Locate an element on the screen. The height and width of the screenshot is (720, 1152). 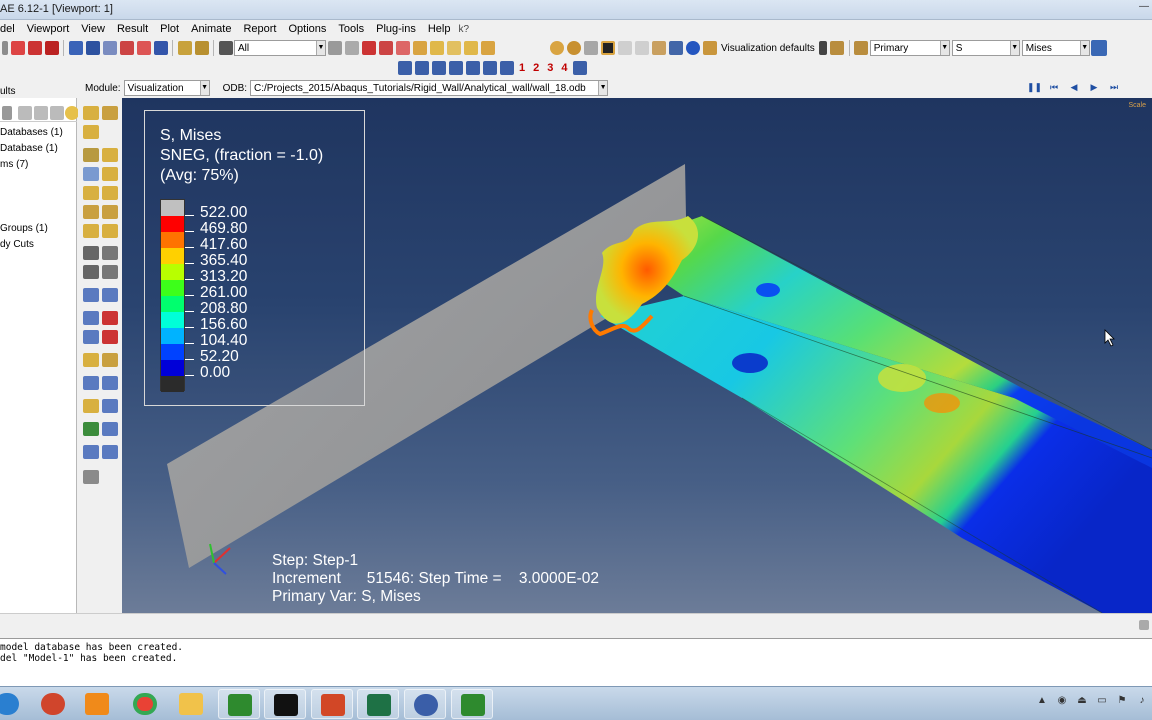
contour-plot-icon is located at coordinates (91, 155).